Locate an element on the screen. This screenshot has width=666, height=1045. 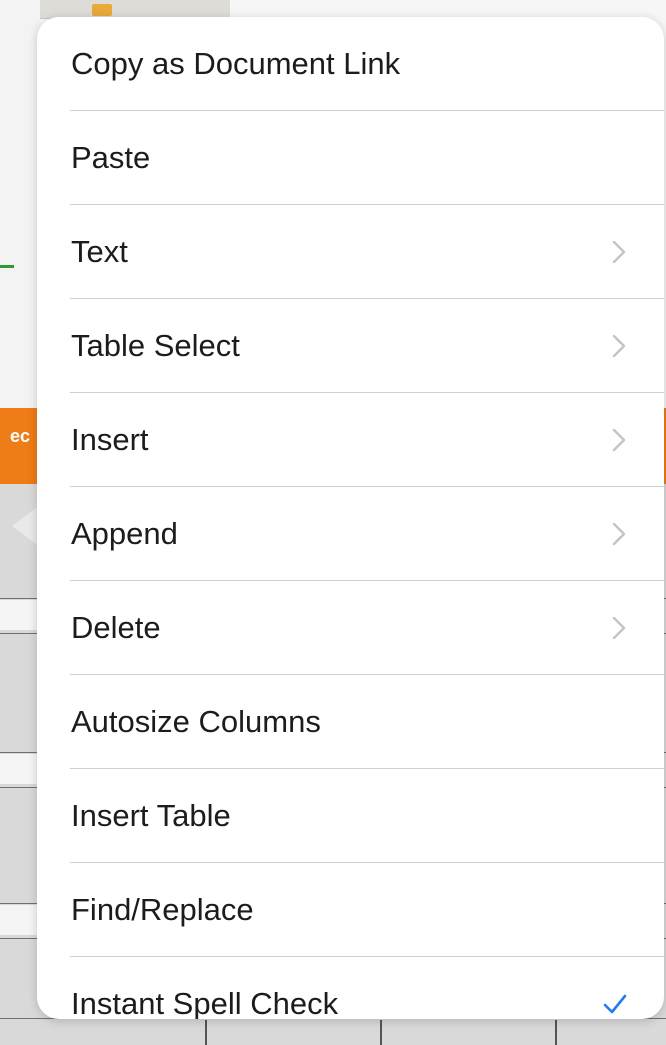
menu-item-delete: Delete is located at coordinates (350, 628).